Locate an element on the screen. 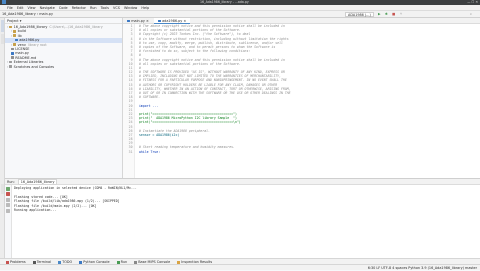  app-logo-icon is located at coordinates (4, 2).